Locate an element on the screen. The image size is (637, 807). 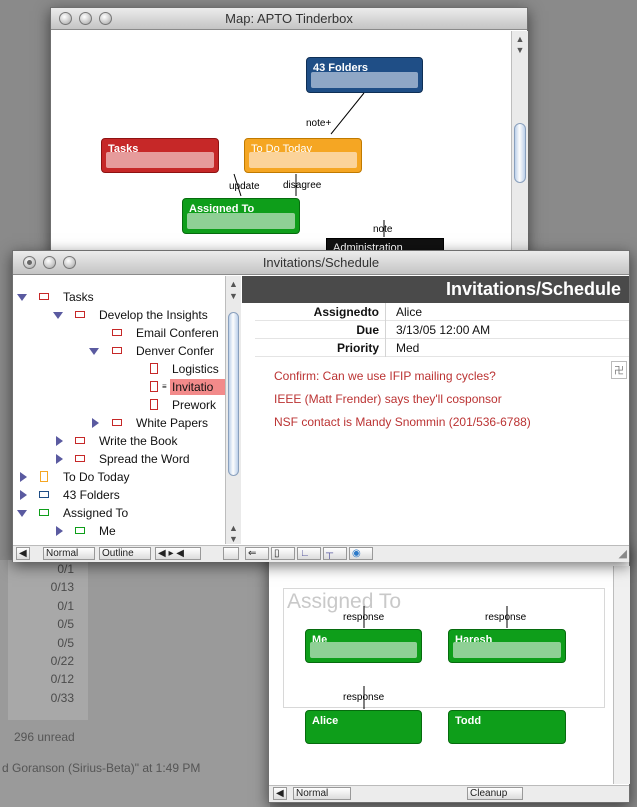
schedule-titlebar: Invitations/Schedule is located at coordinates (321, 263).